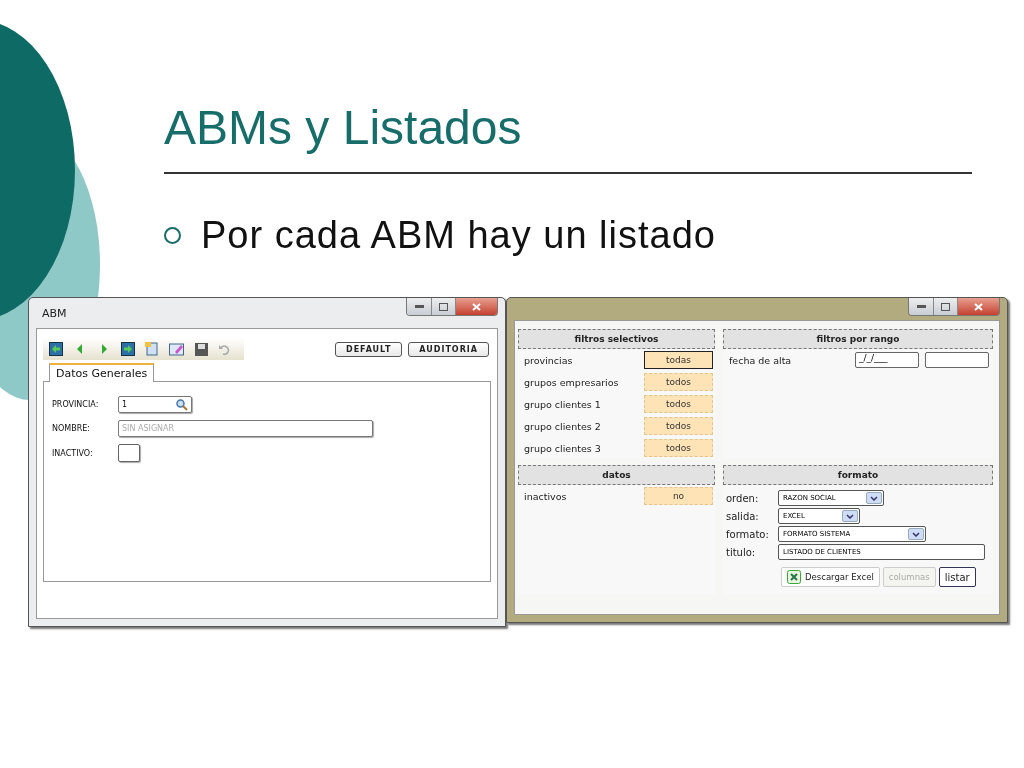 Image resolution: width=1024 pixels, height=768 pixels. What do you see at coordinates (741, 552) in the screenshot?
I see `format-label: titulo:` at bounding box center [741, 552].